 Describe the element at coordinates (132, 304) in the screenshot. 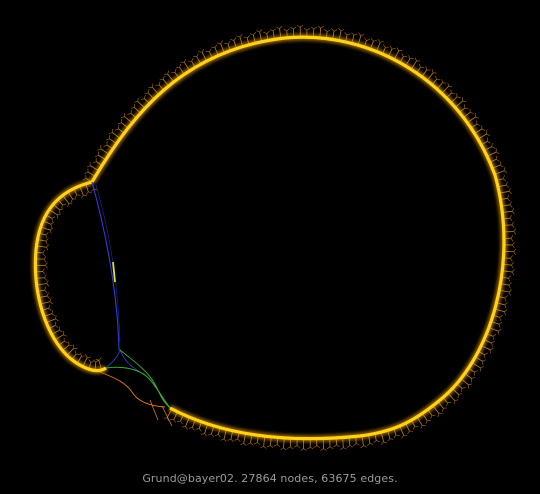

I see `connecting-edges` at that location.